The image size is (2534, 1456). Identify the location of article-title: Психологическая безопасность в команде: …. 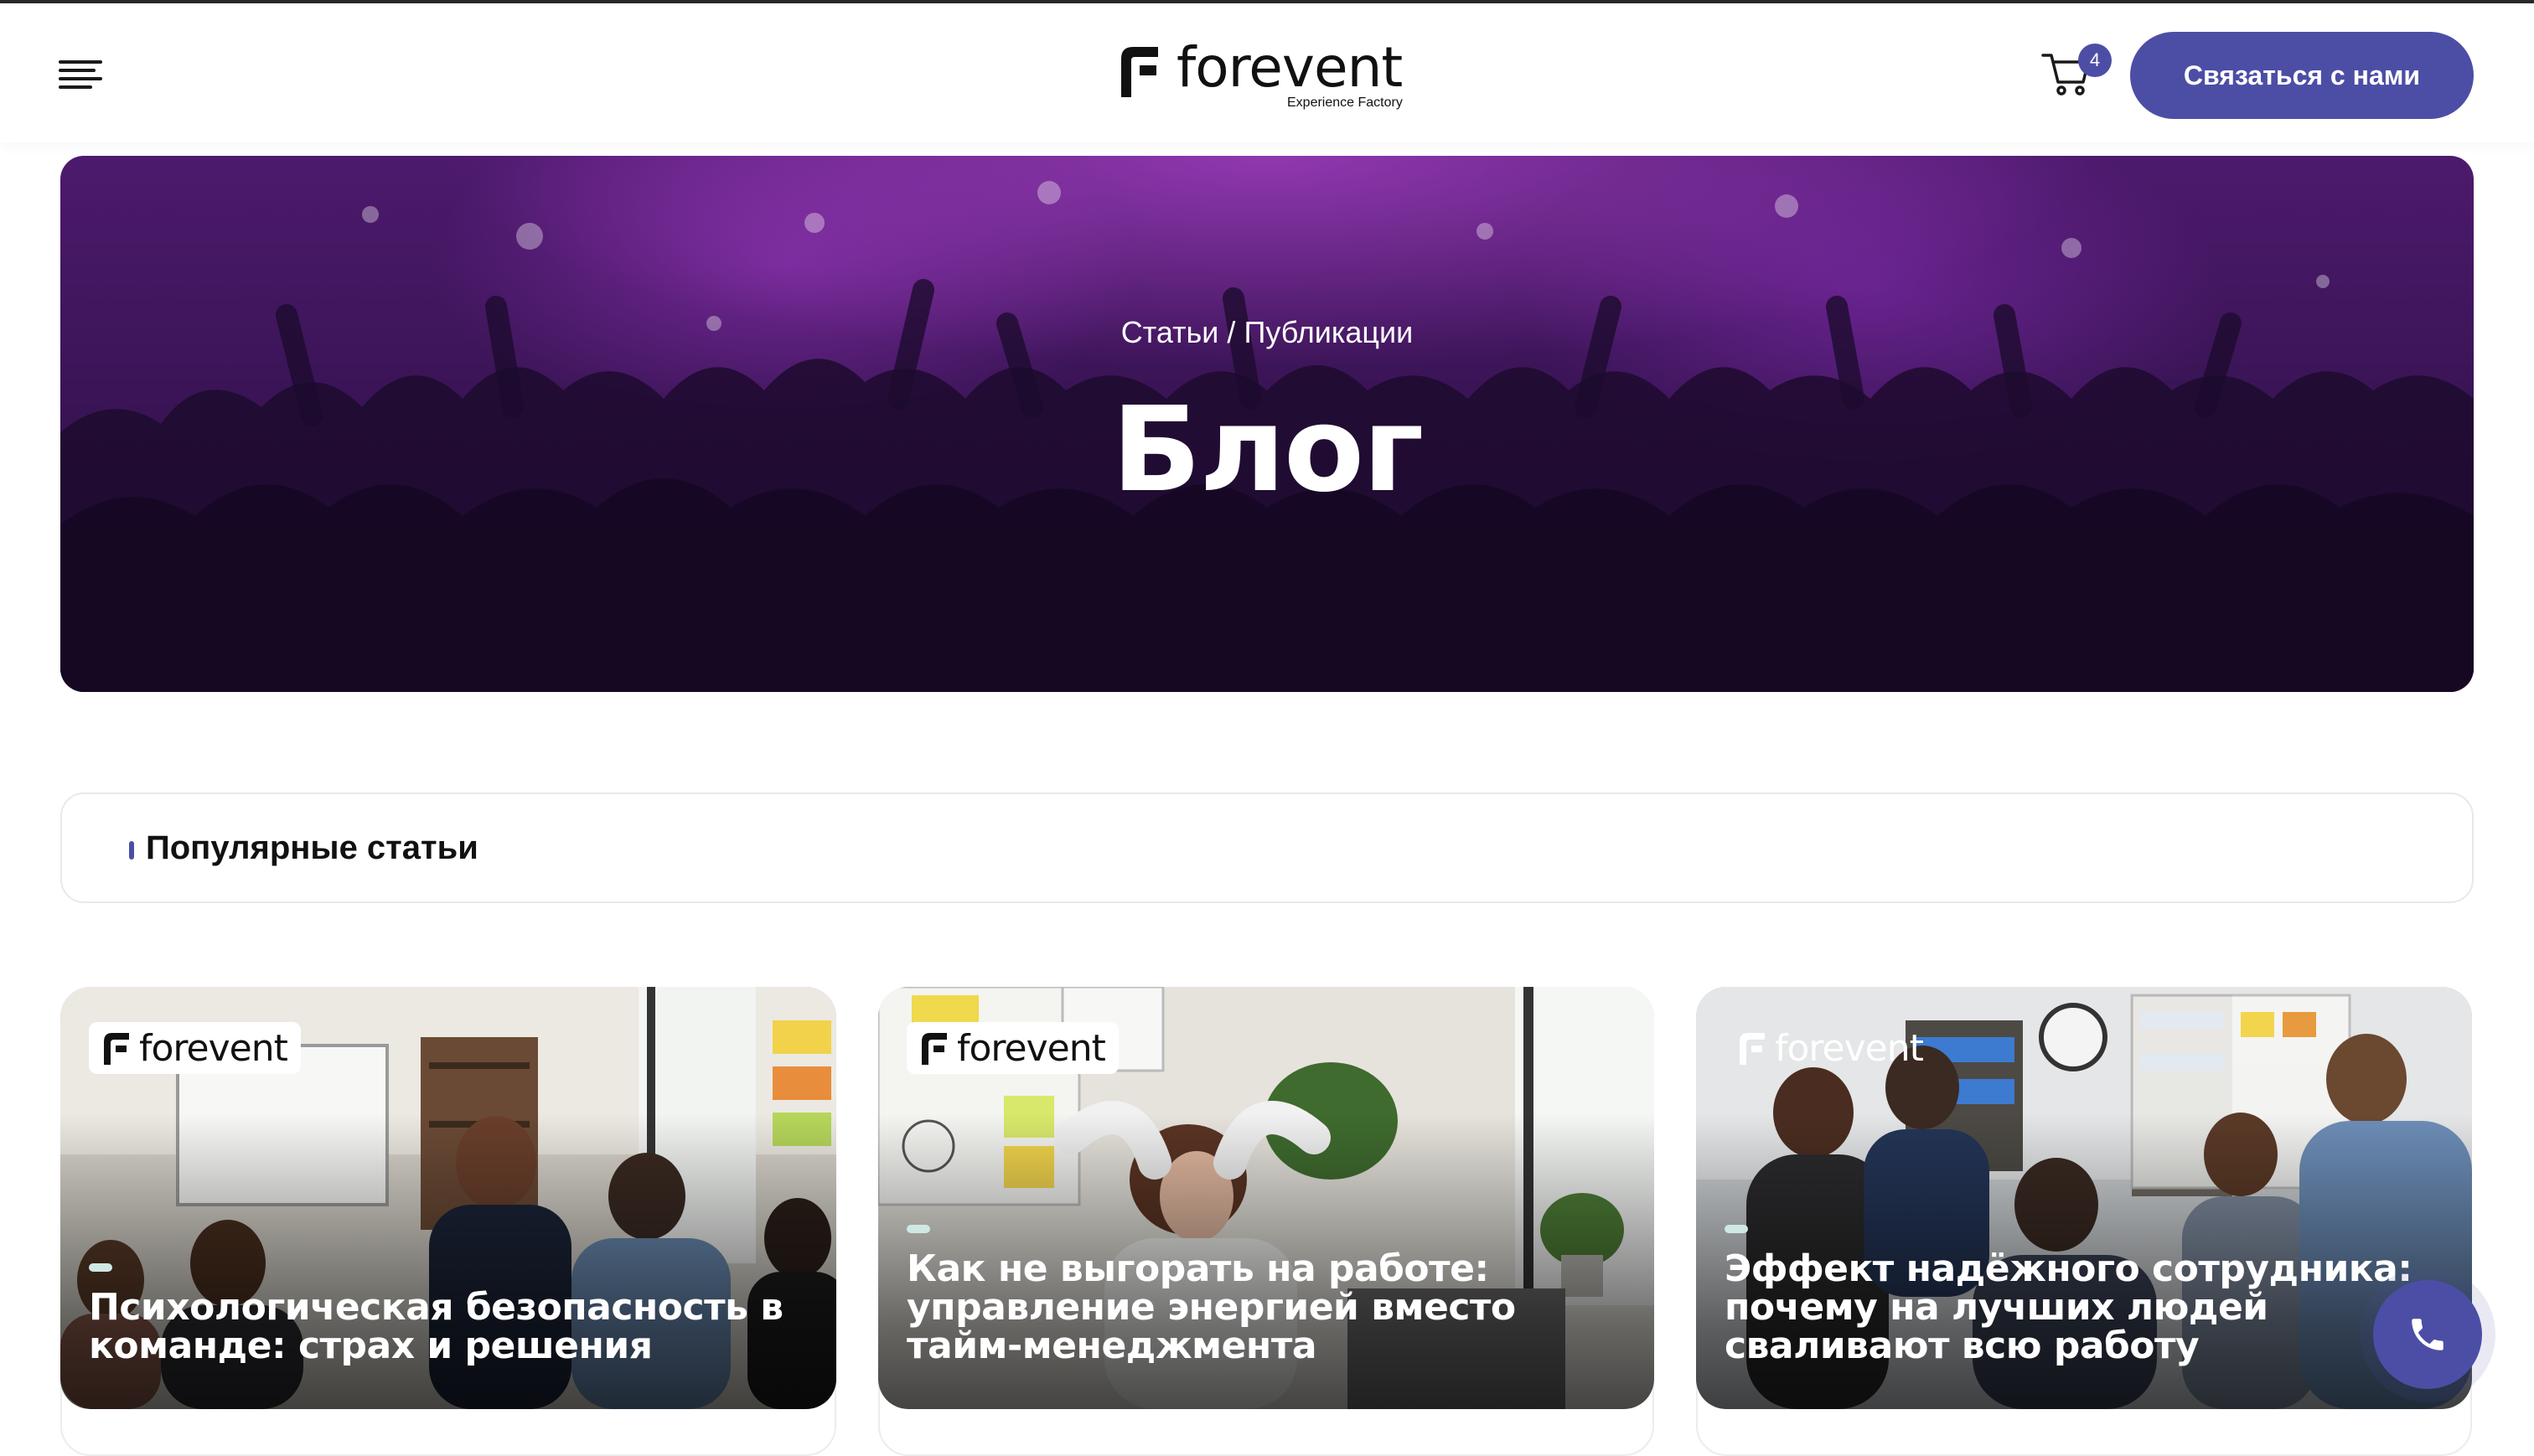
(449, 1327).